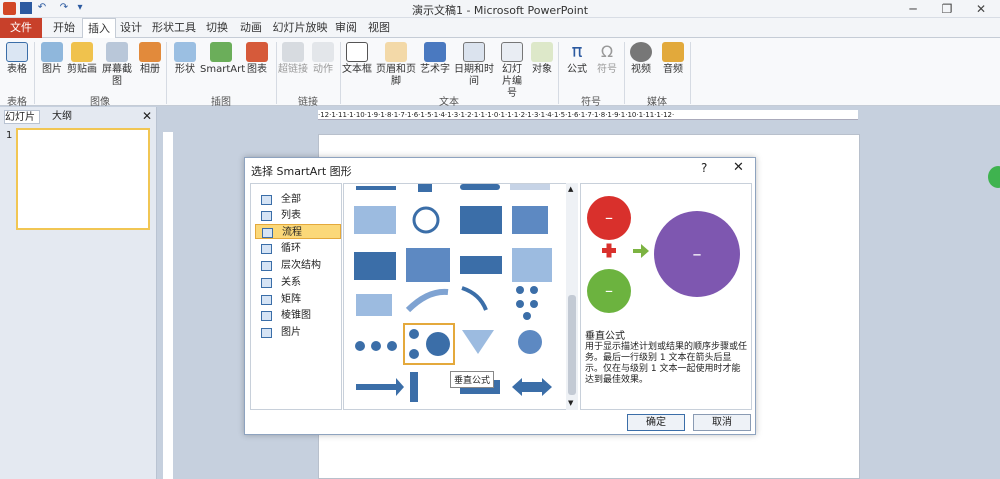 This screenshot has height=479, width=1000. What do you see at coordinates (131, 28) in the screenshot?
I see `tab-design: 设计` at bounding box center [131, 28].